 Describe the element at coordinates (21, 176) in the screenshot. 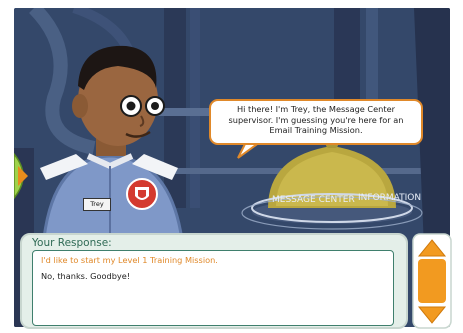

I see `arrow-left-icon` at that location.